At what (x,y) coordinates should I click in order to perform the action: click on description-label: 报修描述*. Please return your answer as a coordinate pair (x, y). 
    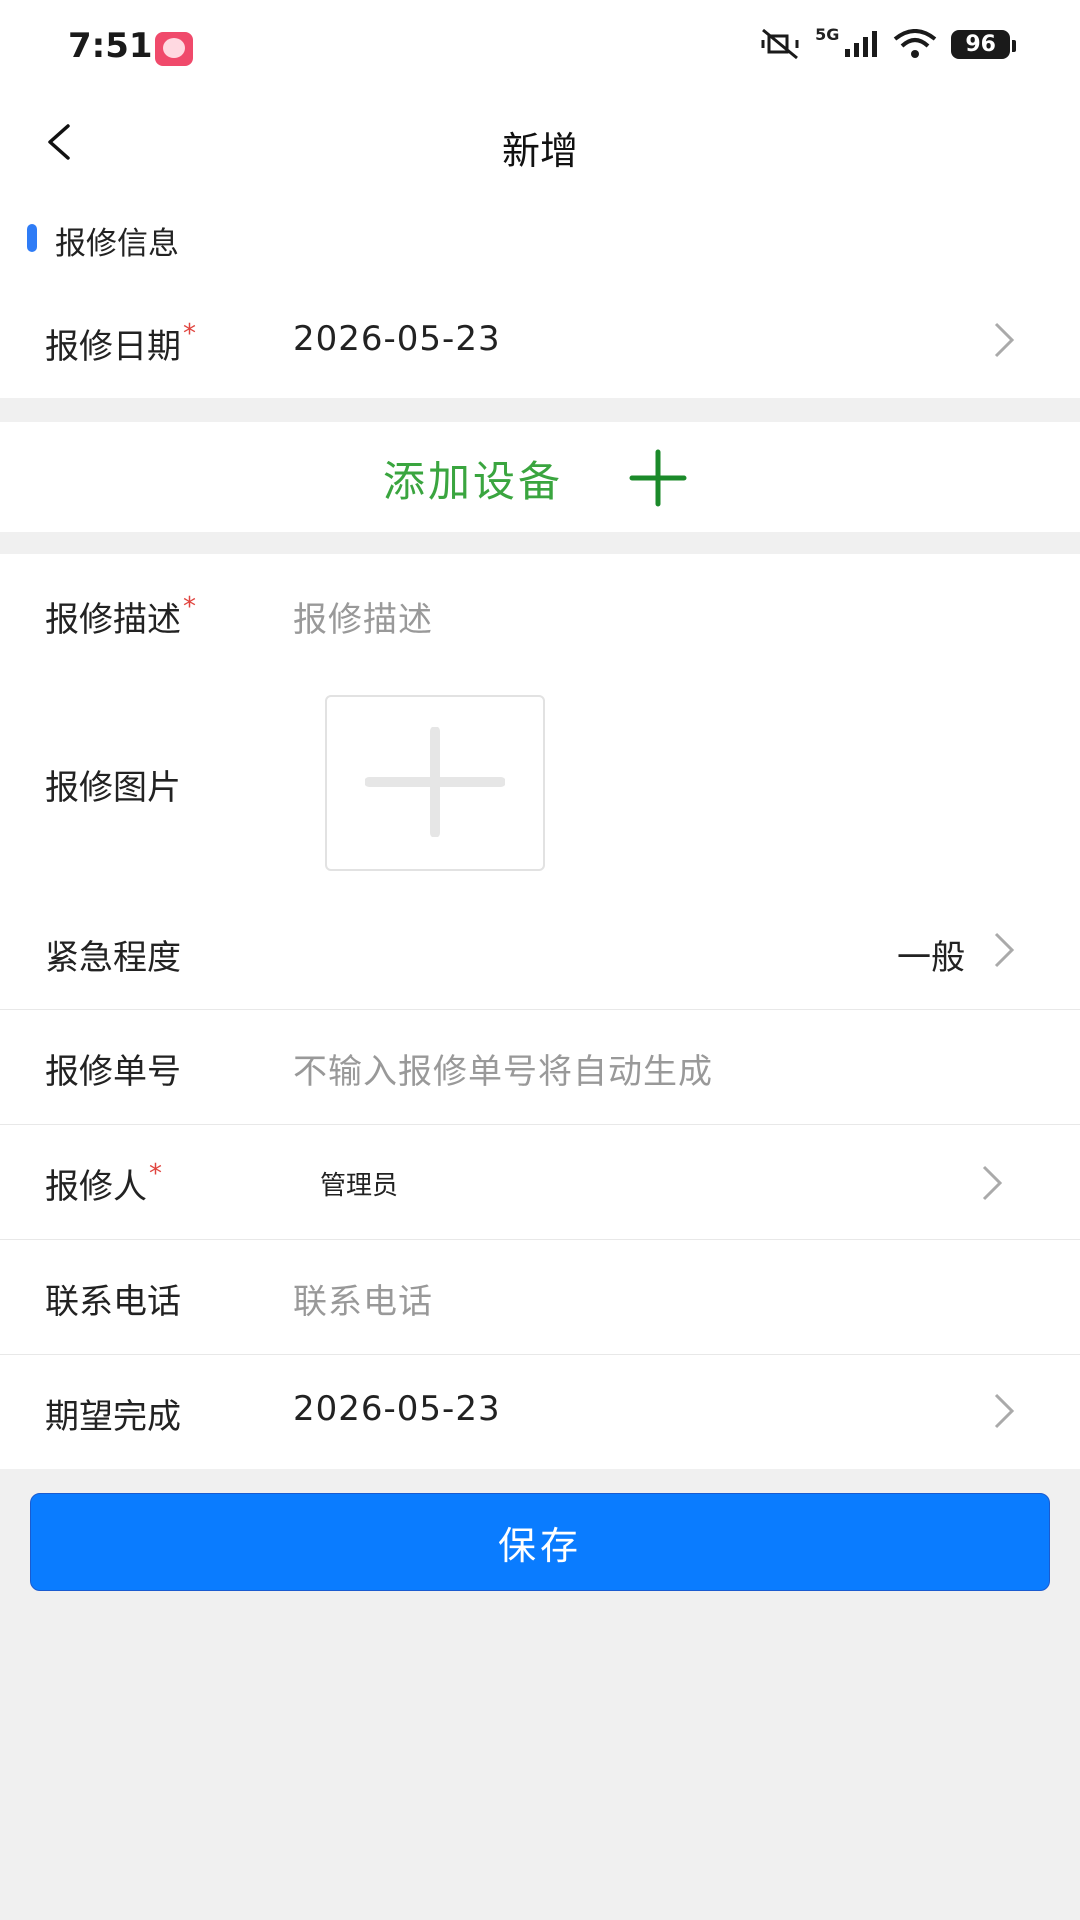
    Looking at the image, I should click on (120, 616).